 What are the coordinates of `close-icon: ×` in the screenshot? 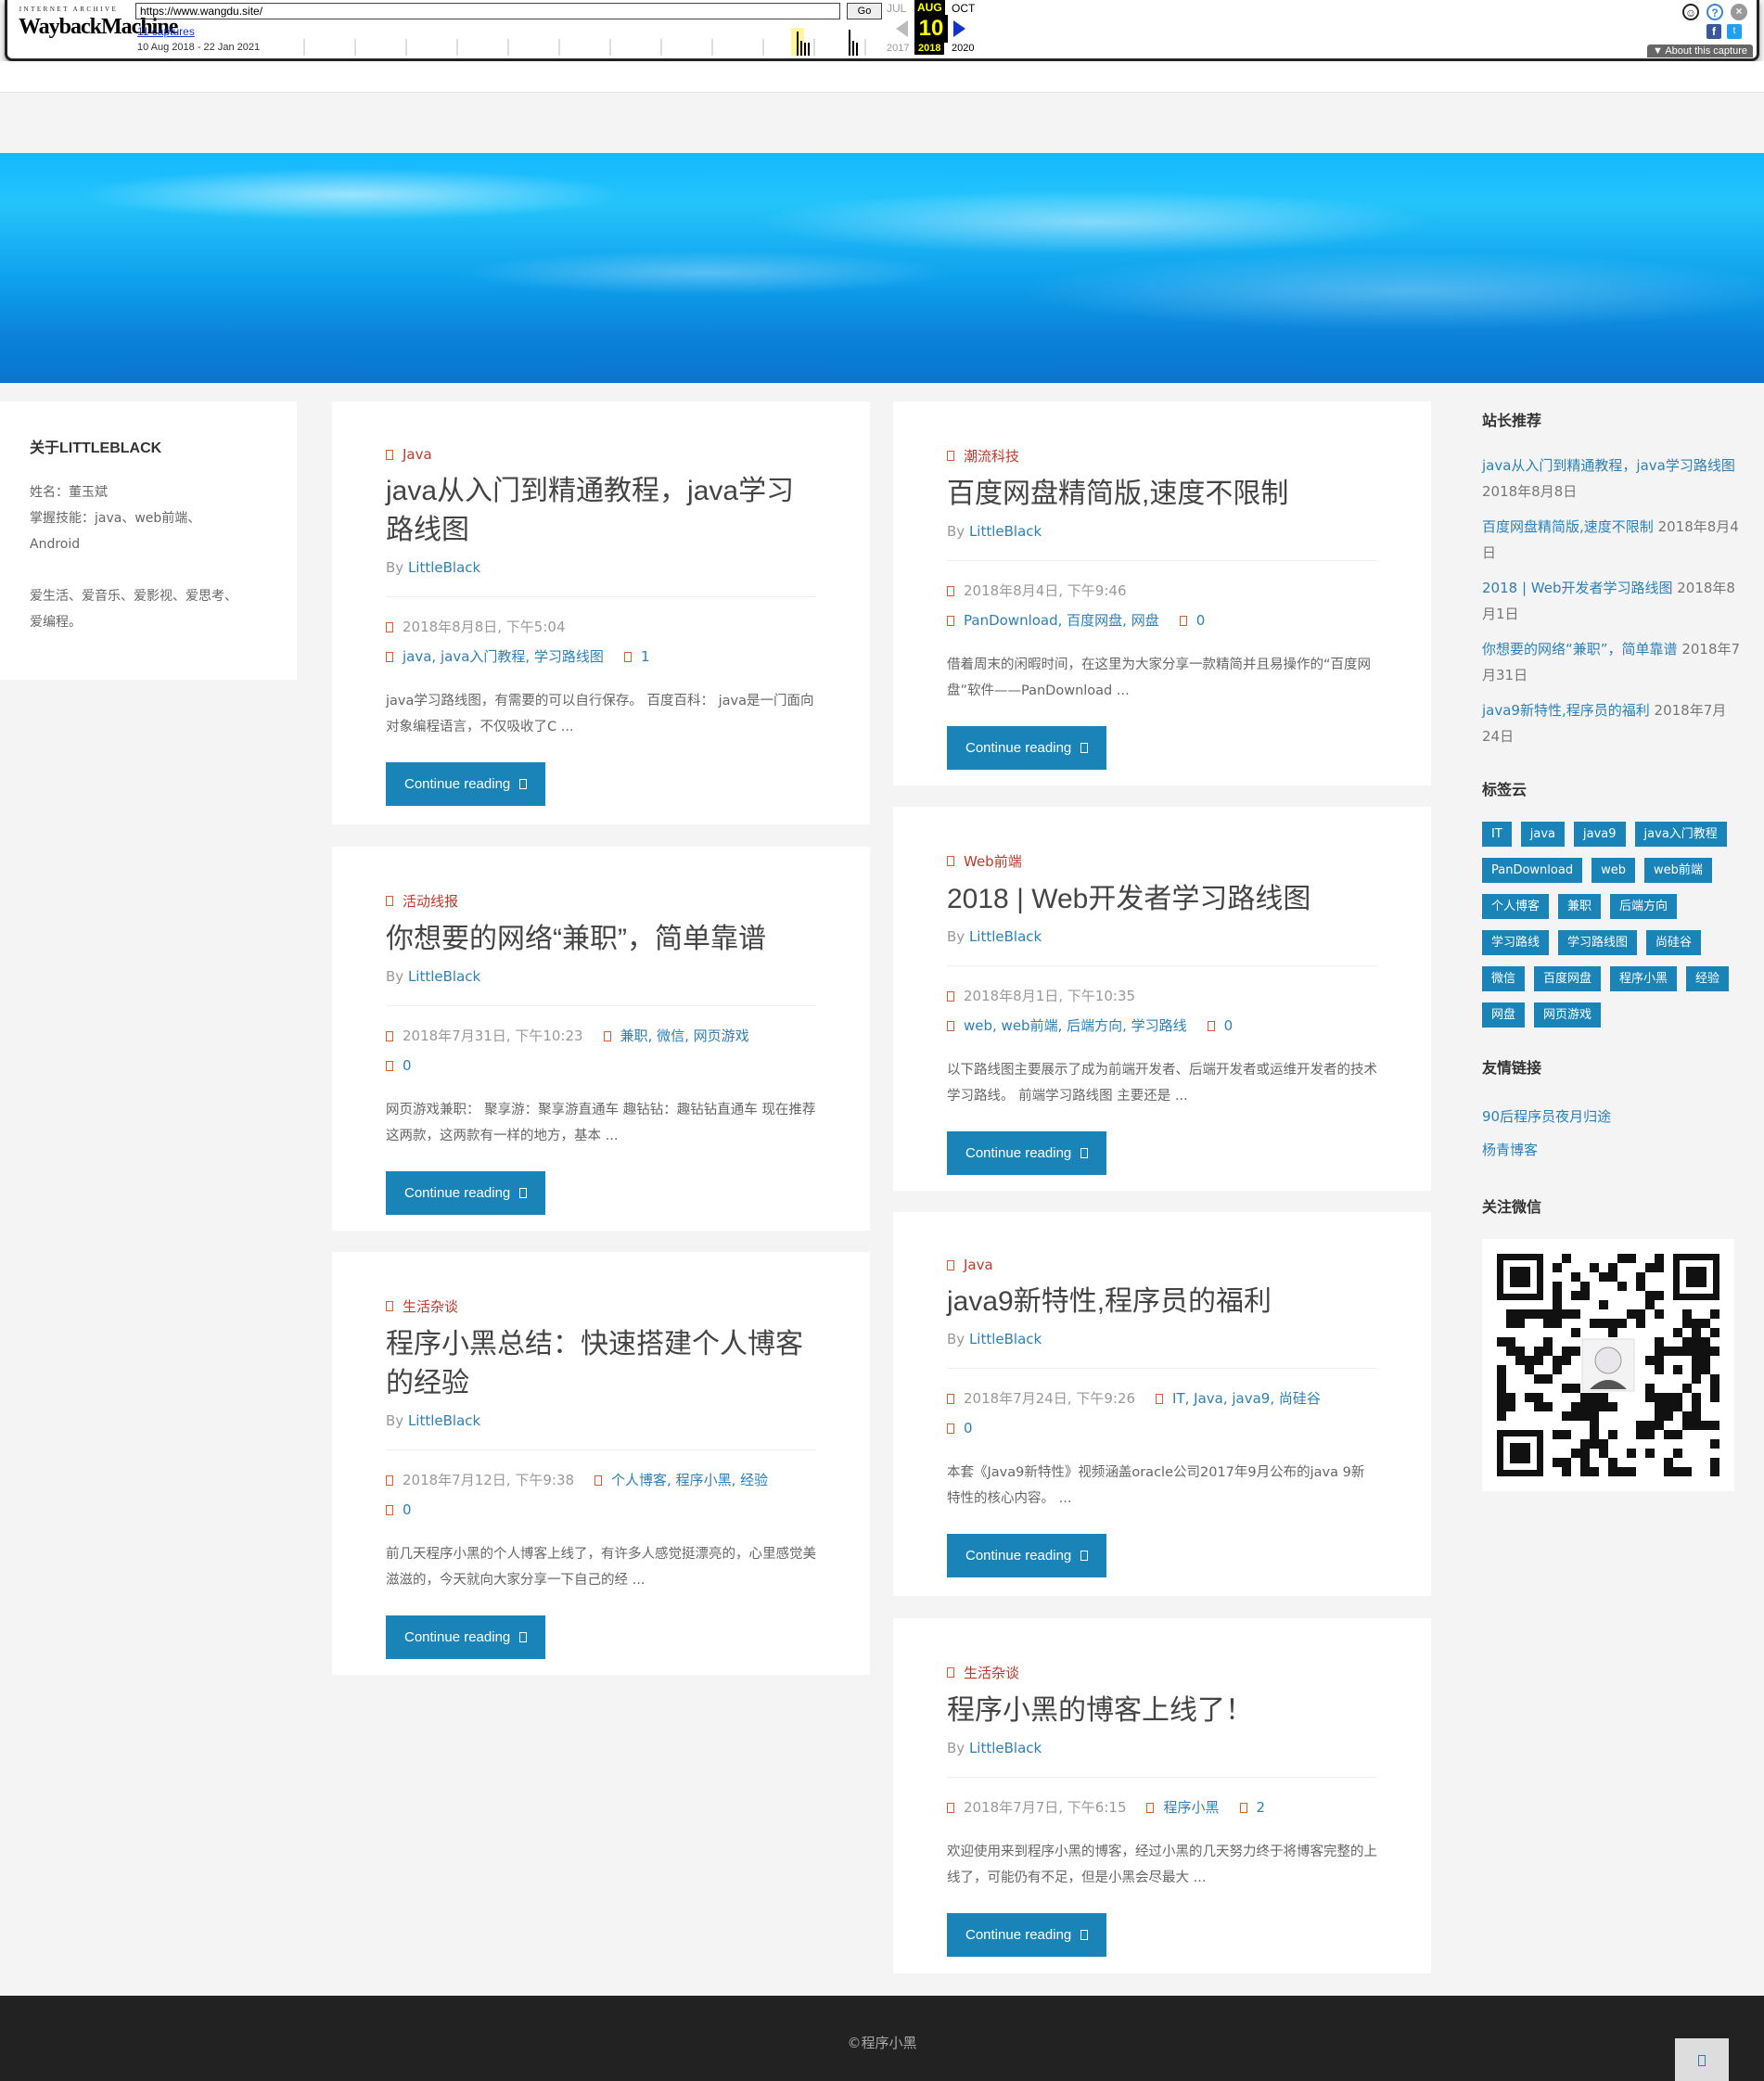 It's located at (1739, 12).